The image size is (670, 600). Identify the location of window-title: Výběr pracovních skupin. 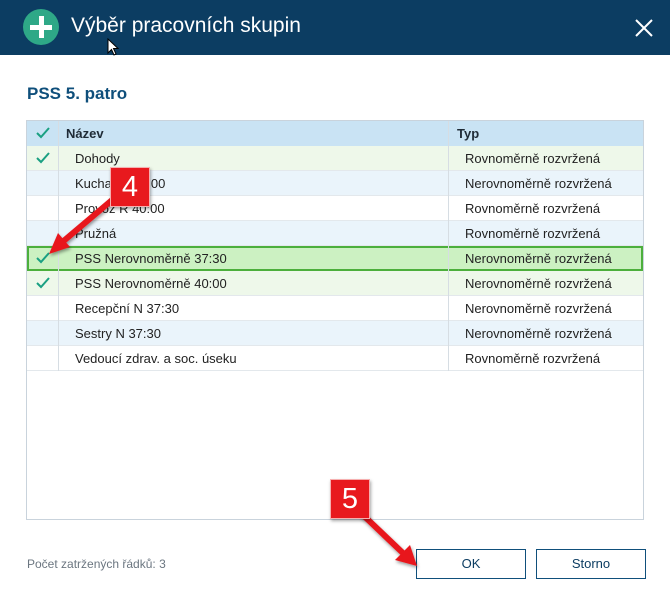
(186, 25).